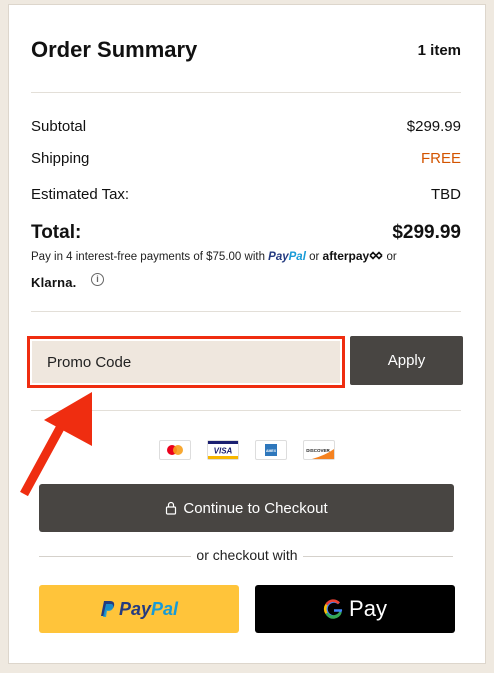 The image size is (494, 673). Describe the element at coordinates (439, 50) in the screenshot. I see `item-count: 1 item` at that location.